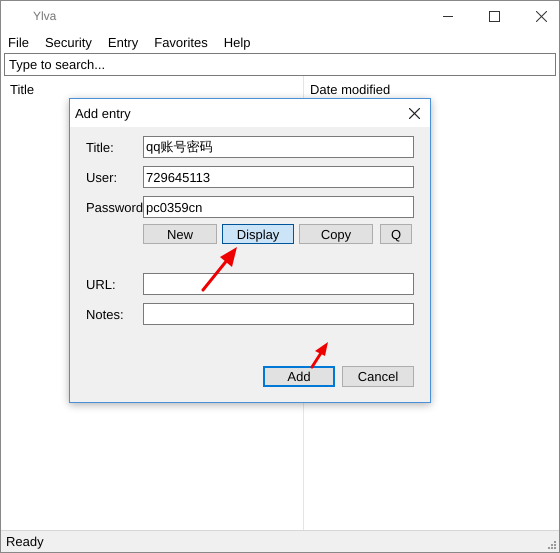  Describe the element at coordinates (258, 234) in the screenshot. I see `password-button: Display` at that location.